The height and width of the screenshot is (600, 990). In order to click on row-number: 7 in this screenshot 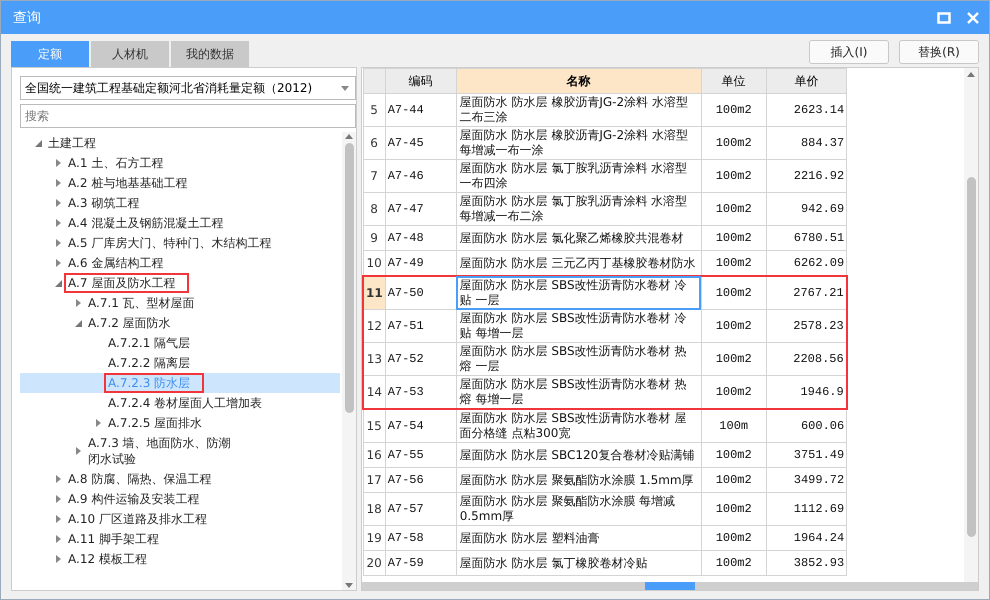, I will do `click(374, 176)`.